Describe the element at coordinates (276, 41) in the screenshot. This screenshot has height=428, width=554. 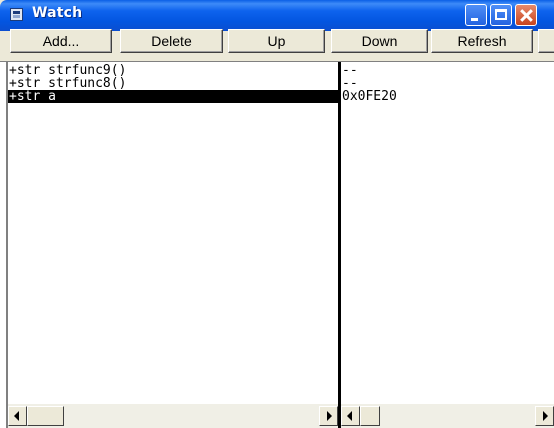
I see `up-button: Up` at that location.